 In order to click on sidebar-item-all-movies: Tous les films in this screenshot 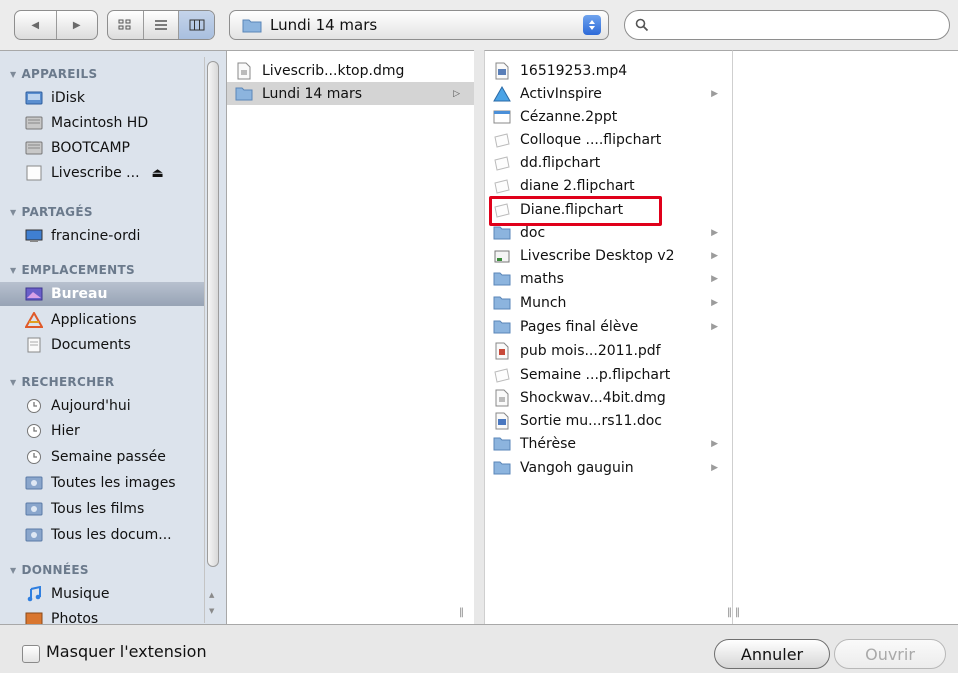, I will do `click(102, 509)`.